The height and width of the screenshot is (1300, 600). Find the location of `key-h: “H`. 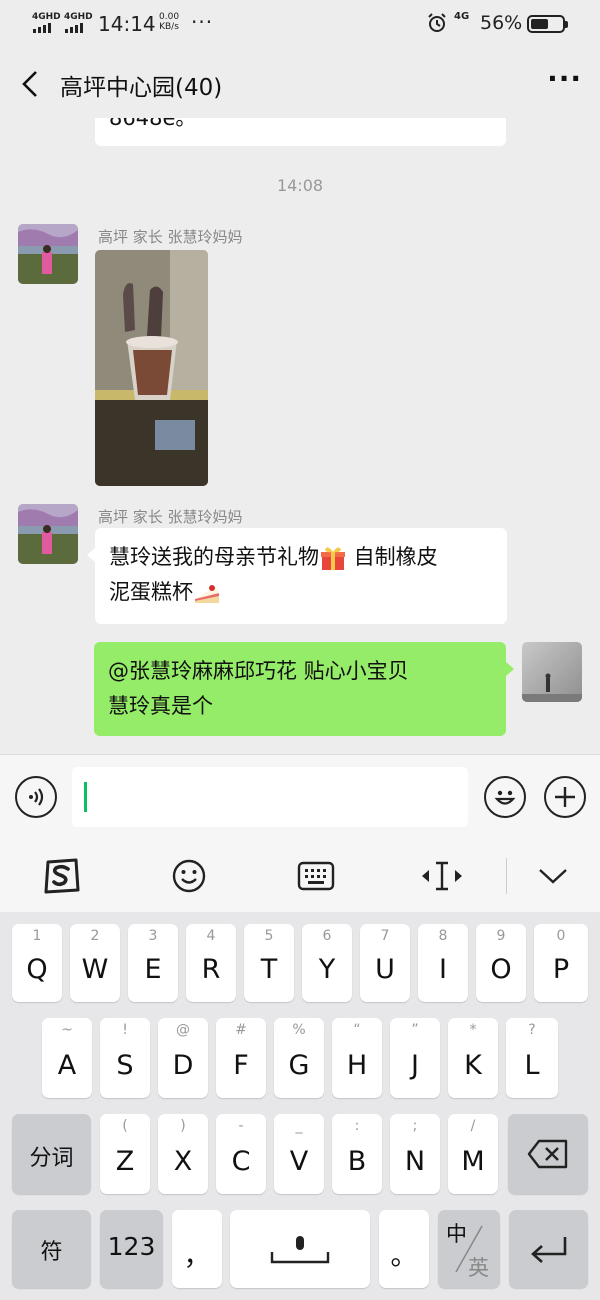

key-h: “H is located at coordinates (357, 1058).